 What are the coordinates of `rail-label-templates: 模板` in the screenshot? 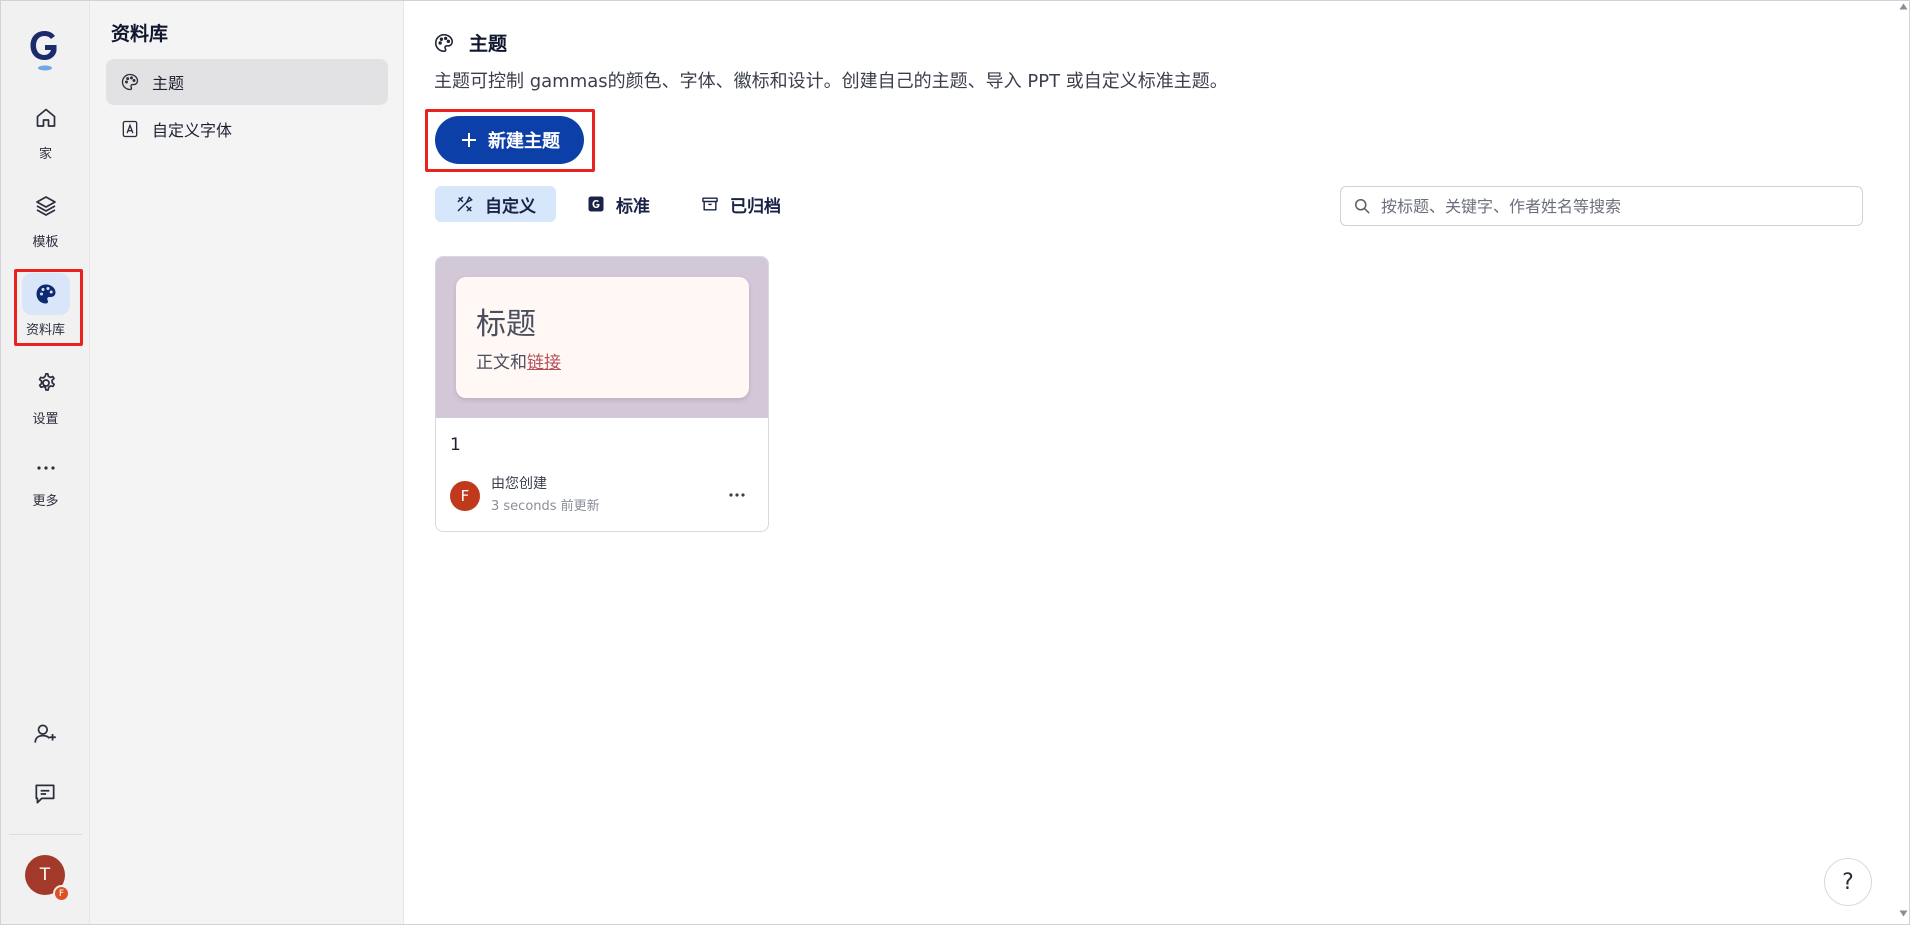 It's located at (45, 242).